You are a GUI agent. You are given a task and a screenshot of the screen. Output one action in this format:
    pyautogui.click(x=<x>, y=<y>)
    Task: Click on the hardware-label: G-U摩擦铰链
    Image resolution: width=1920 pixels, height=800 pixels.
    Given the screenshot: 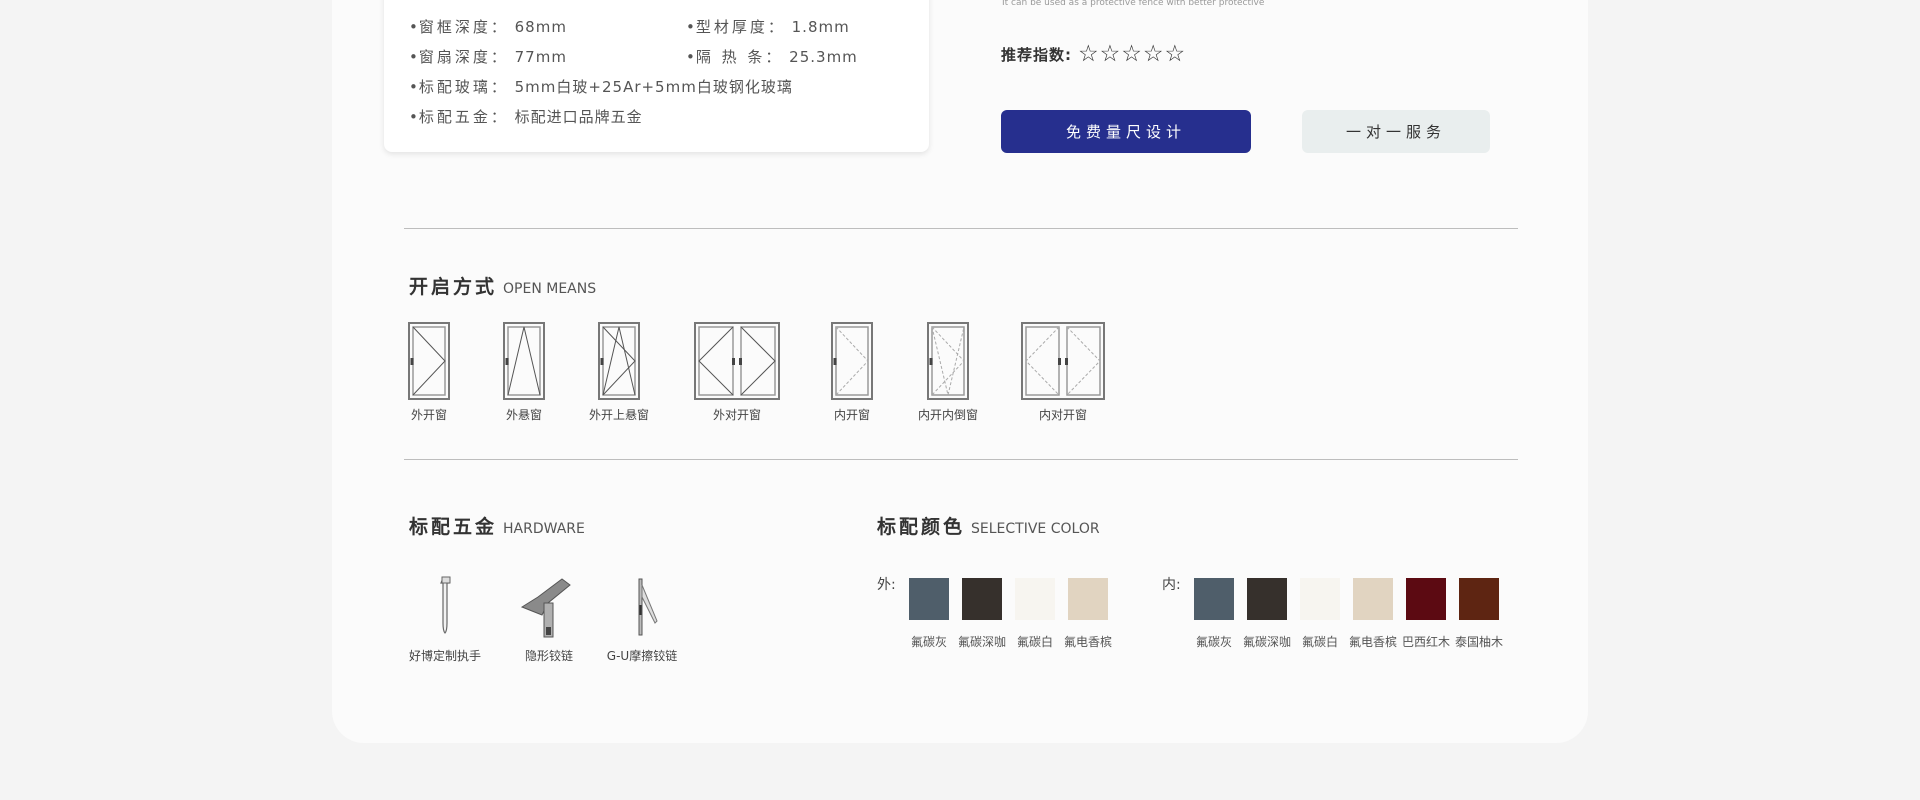 What is the action you would take?
    pyautogui.click(x=642, y=656)
    